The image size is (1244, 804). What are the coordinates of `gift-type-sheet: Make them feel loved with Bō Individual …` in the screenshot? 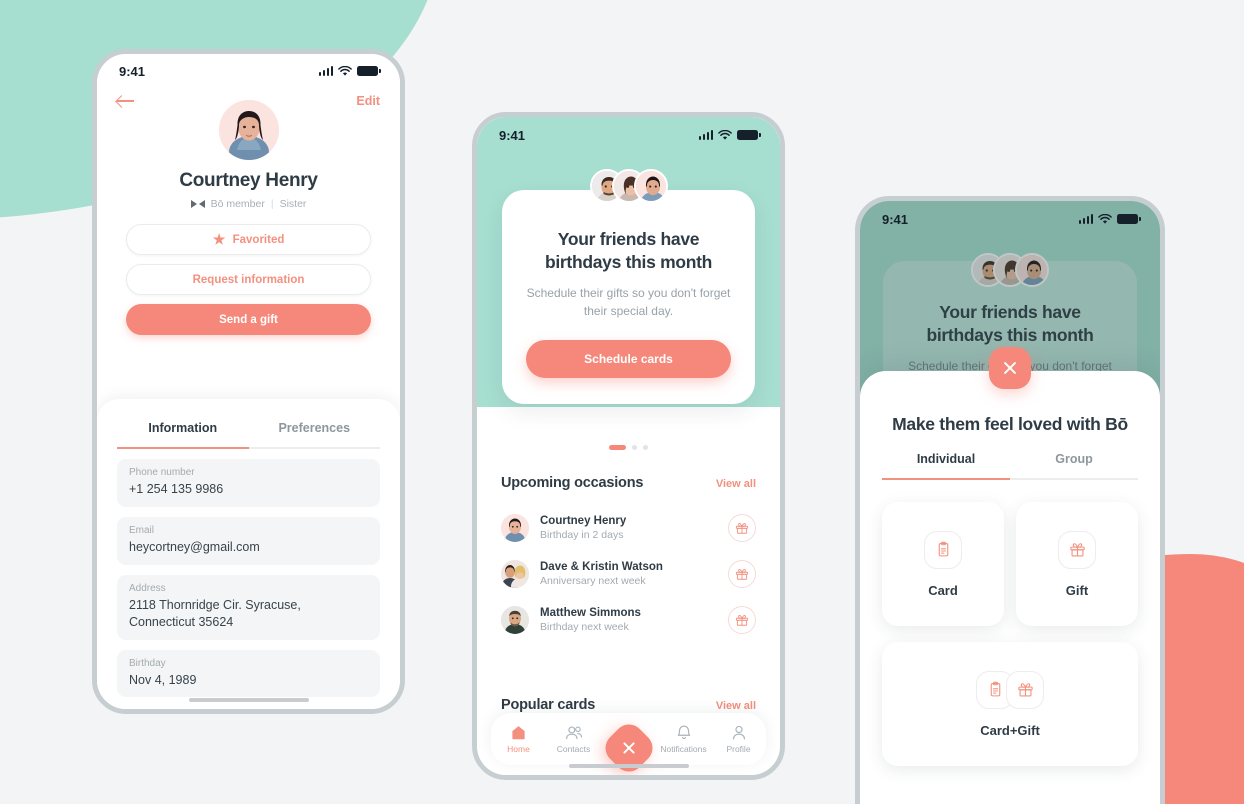 It's located at (1010, 575).